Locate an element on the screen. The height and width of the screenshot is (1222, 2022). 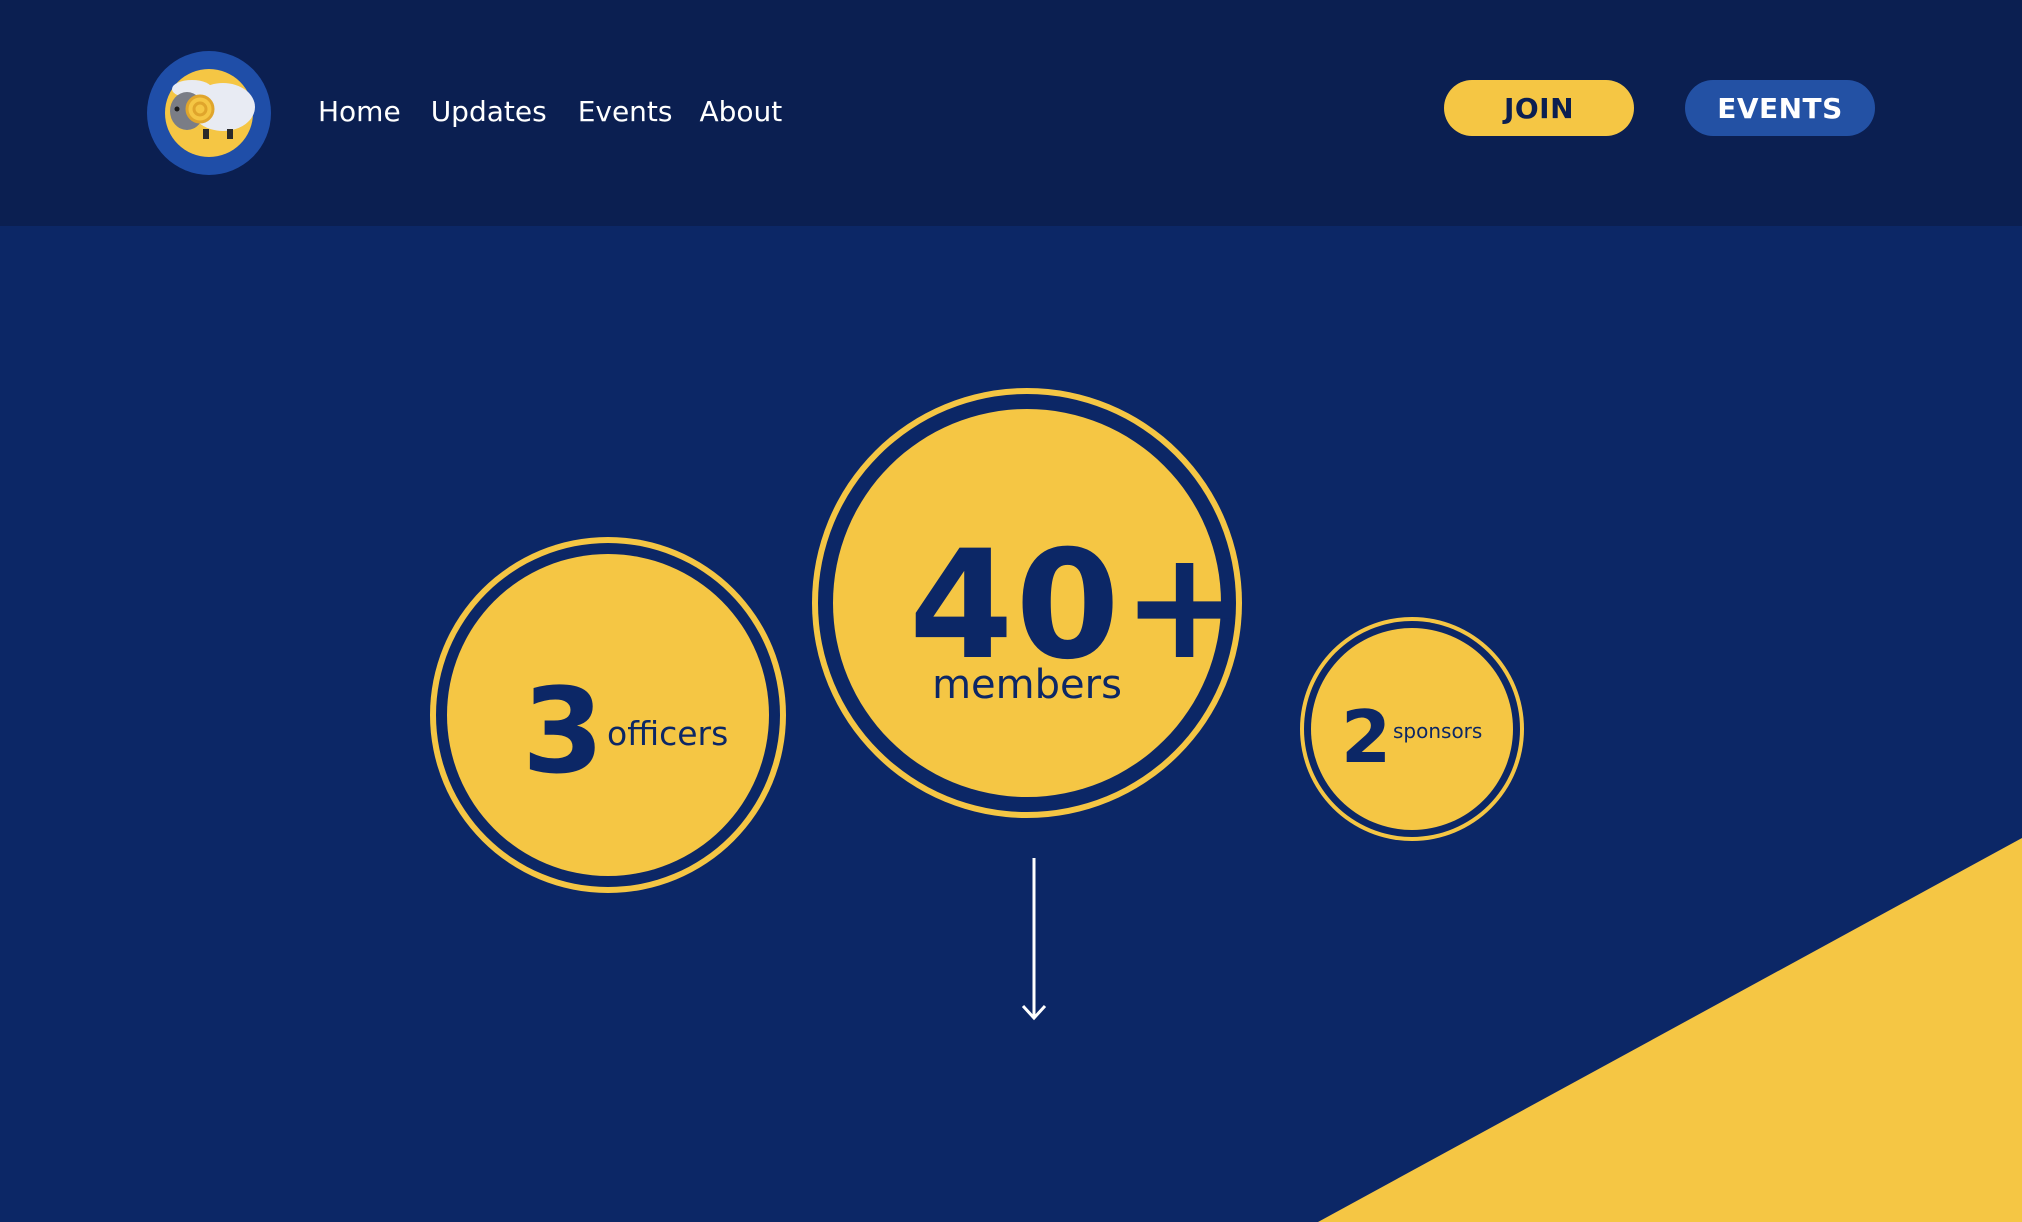
members-stat: 40+ members is located at coordinates (1029, 603).